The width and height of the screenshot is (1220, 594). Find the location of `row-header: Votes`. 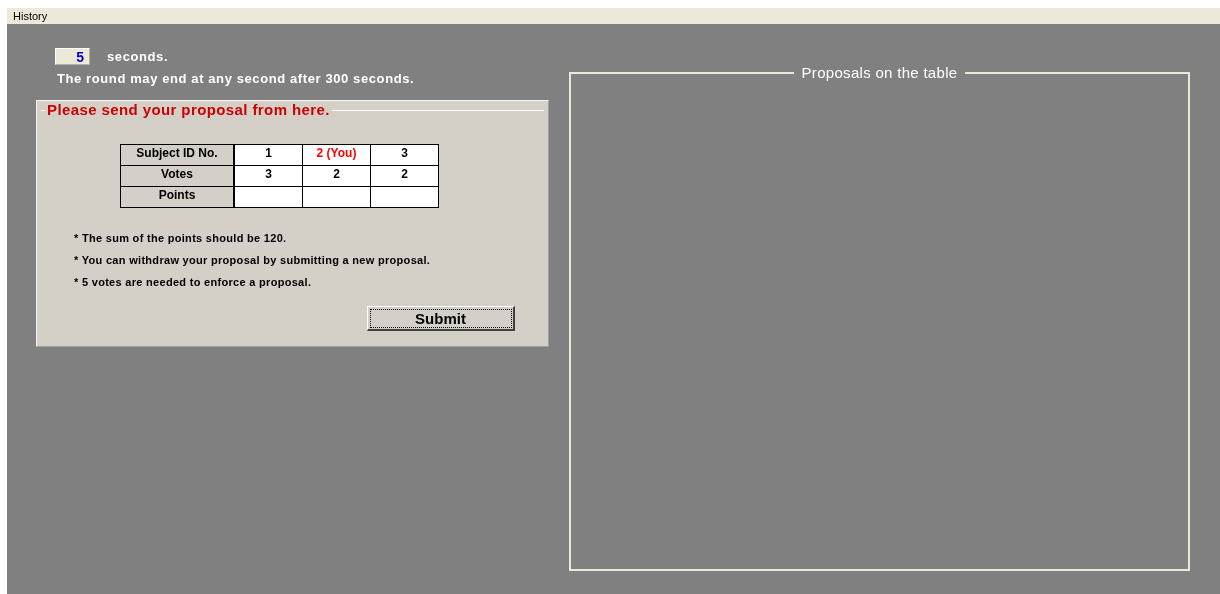

row-header: Votes is located at coordinates (177, 176).